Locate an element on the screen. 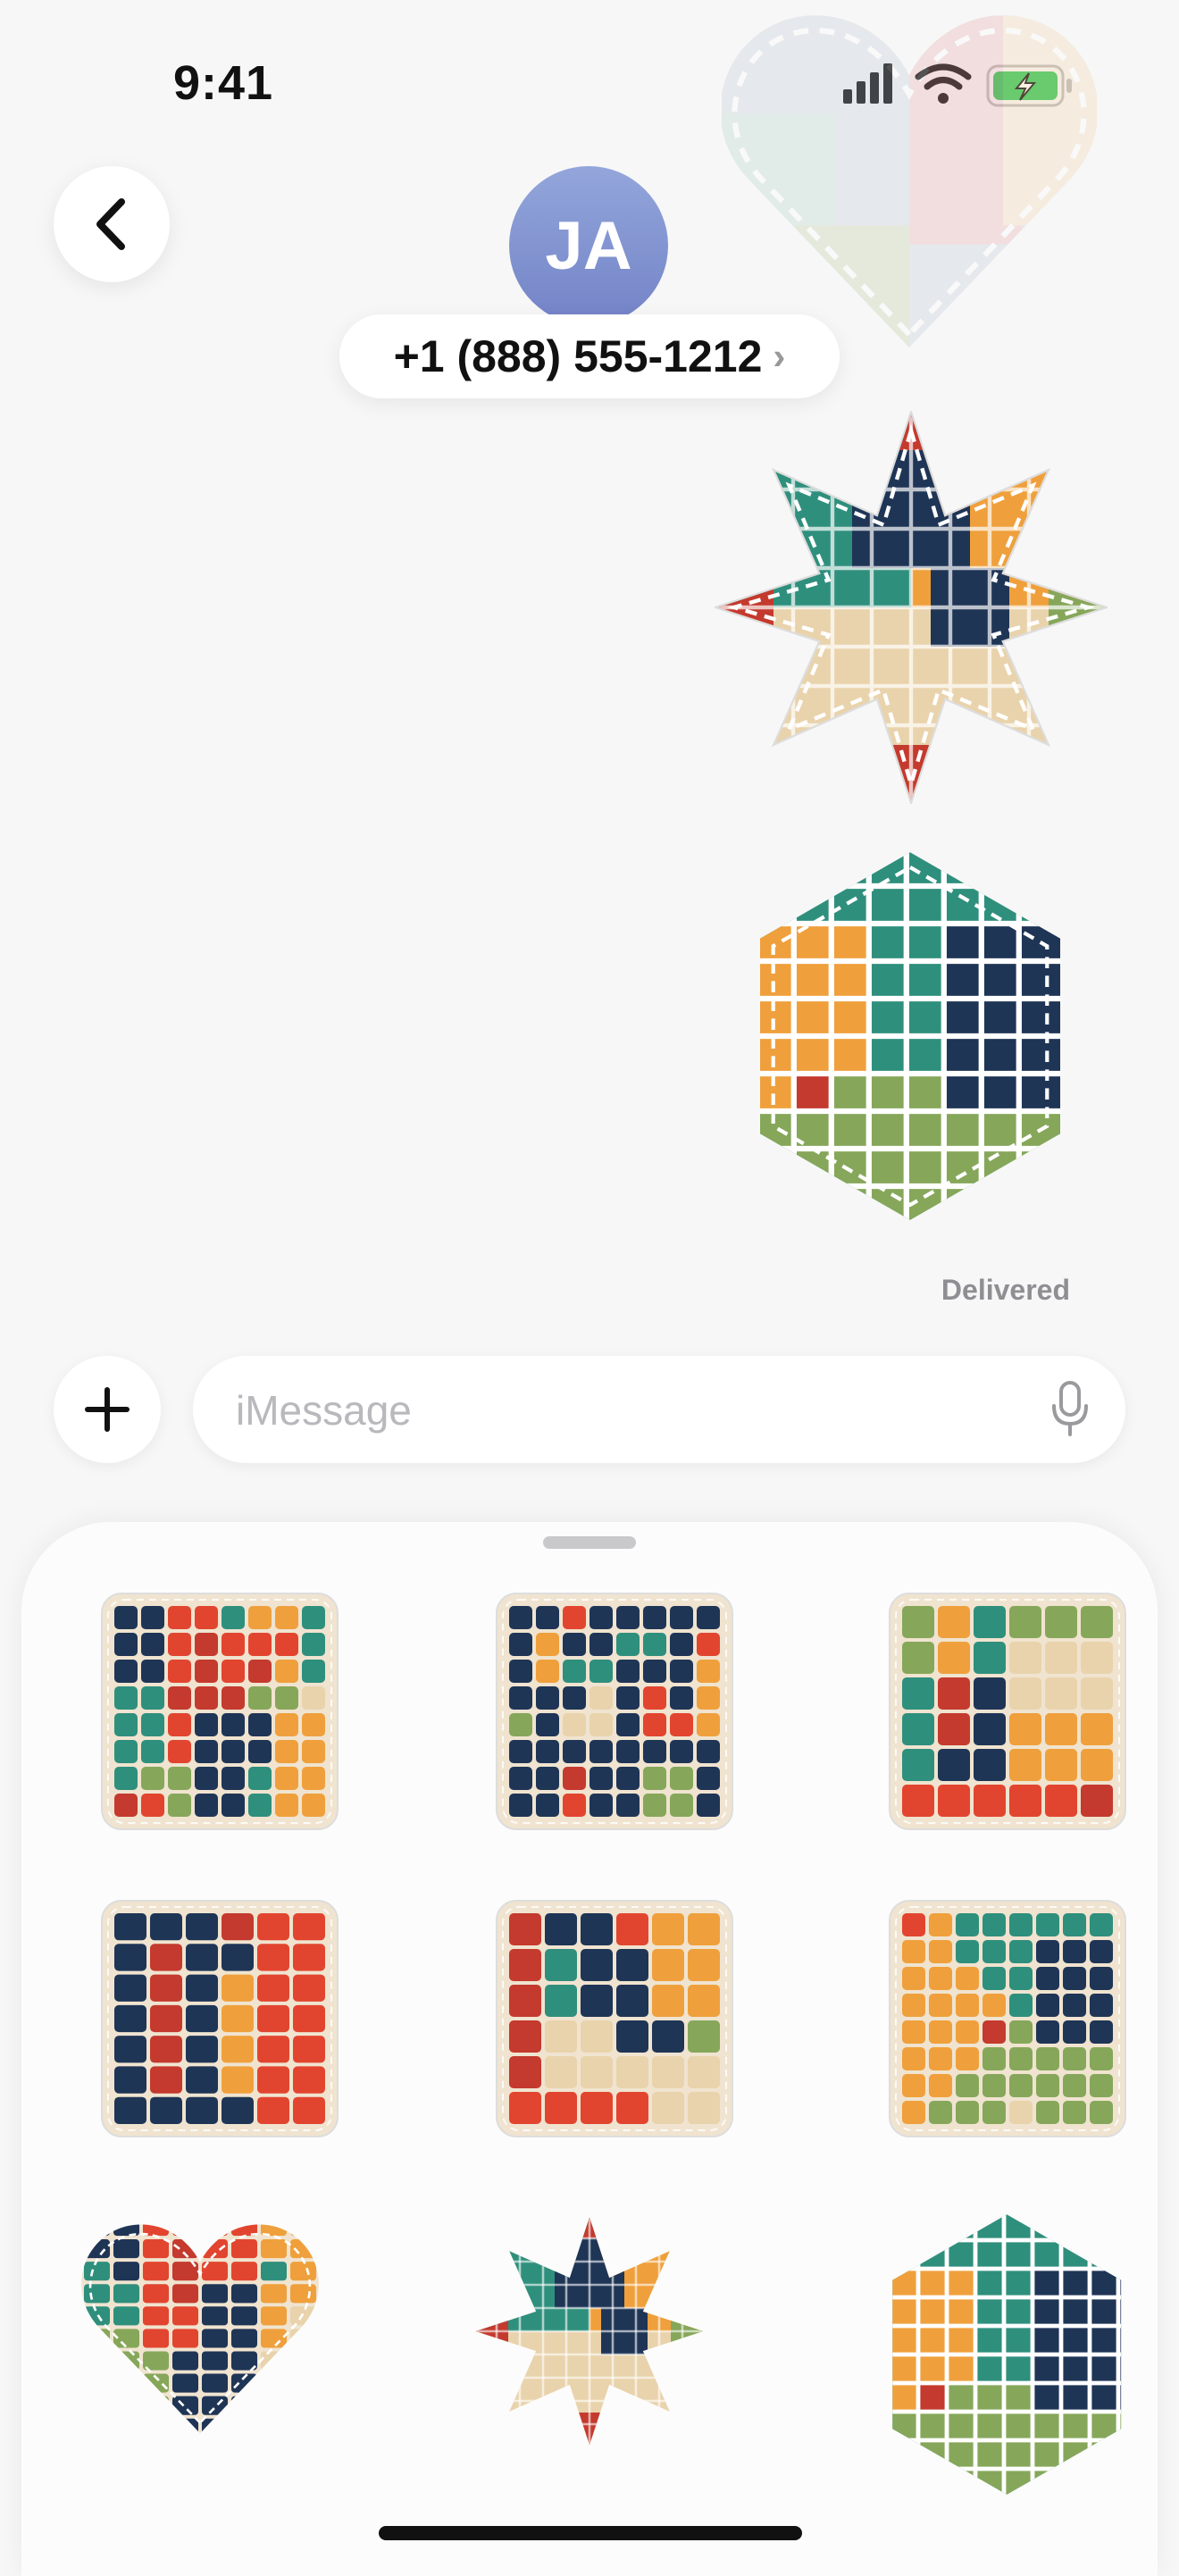 The image size is (1179, 2576). chevron-left-icon is located at coordinates (110, 224).